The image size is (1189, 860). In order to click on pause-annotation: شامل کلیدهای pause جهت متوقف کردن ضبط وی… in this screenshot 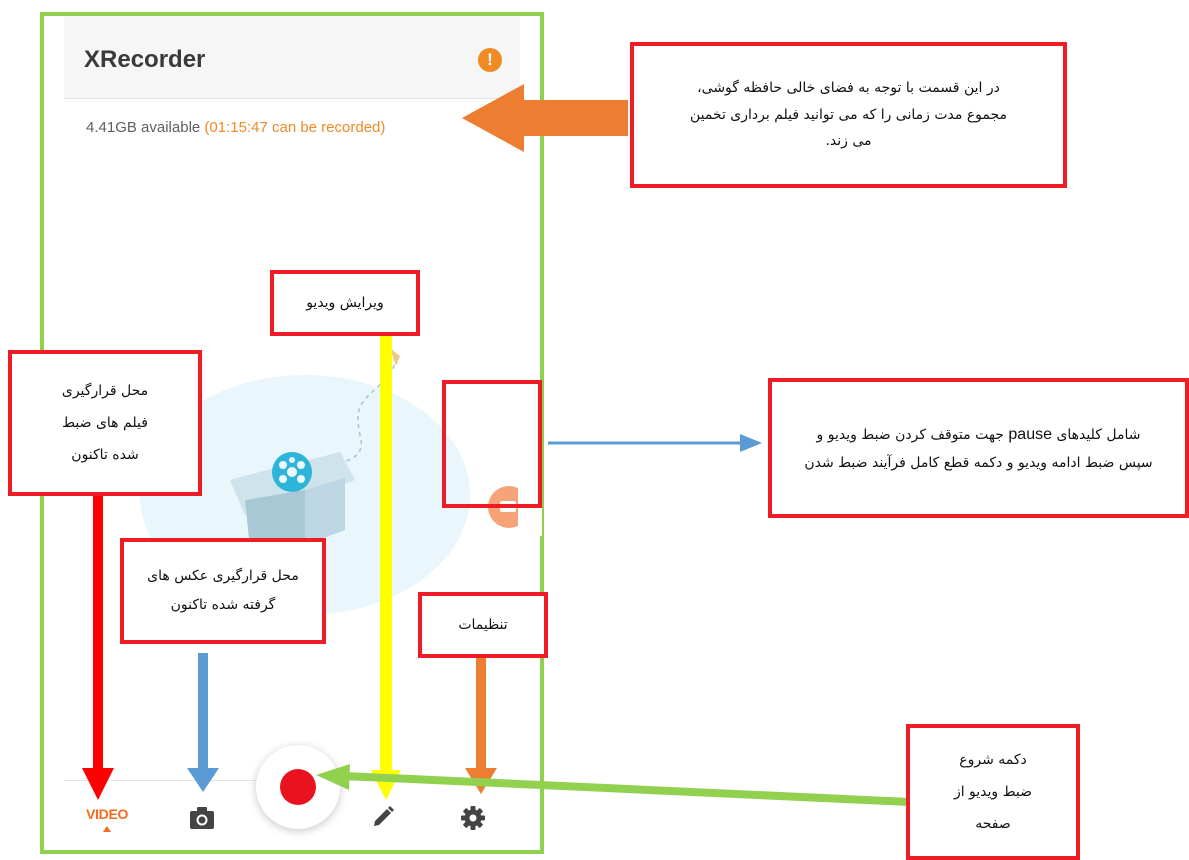, I will do `click(978, 448)`.